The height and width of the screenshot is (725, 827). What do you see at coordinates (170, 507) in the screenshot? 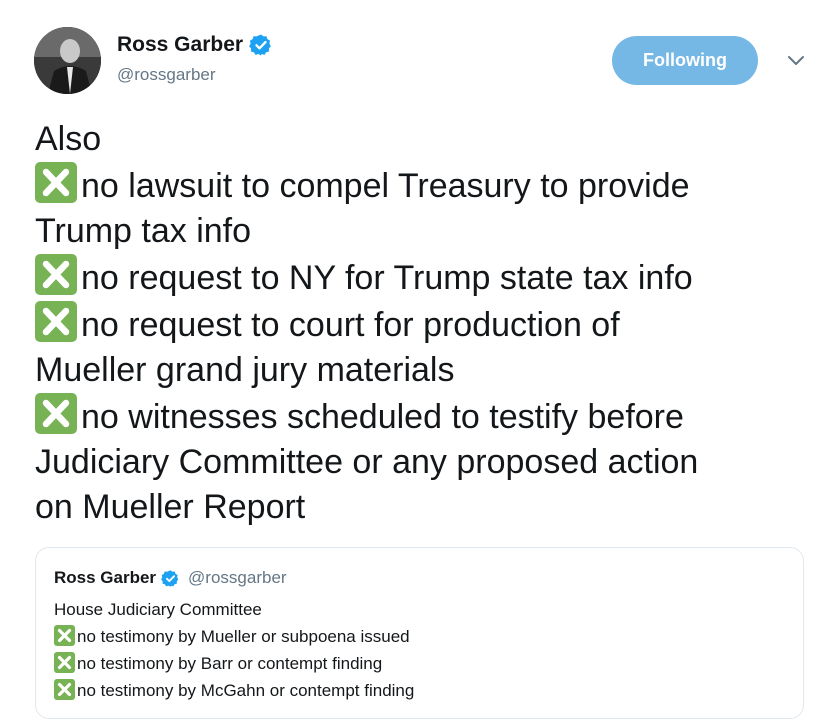
I see `tweet-item-line: on Mueller Report` at bounding box center [170, 507].